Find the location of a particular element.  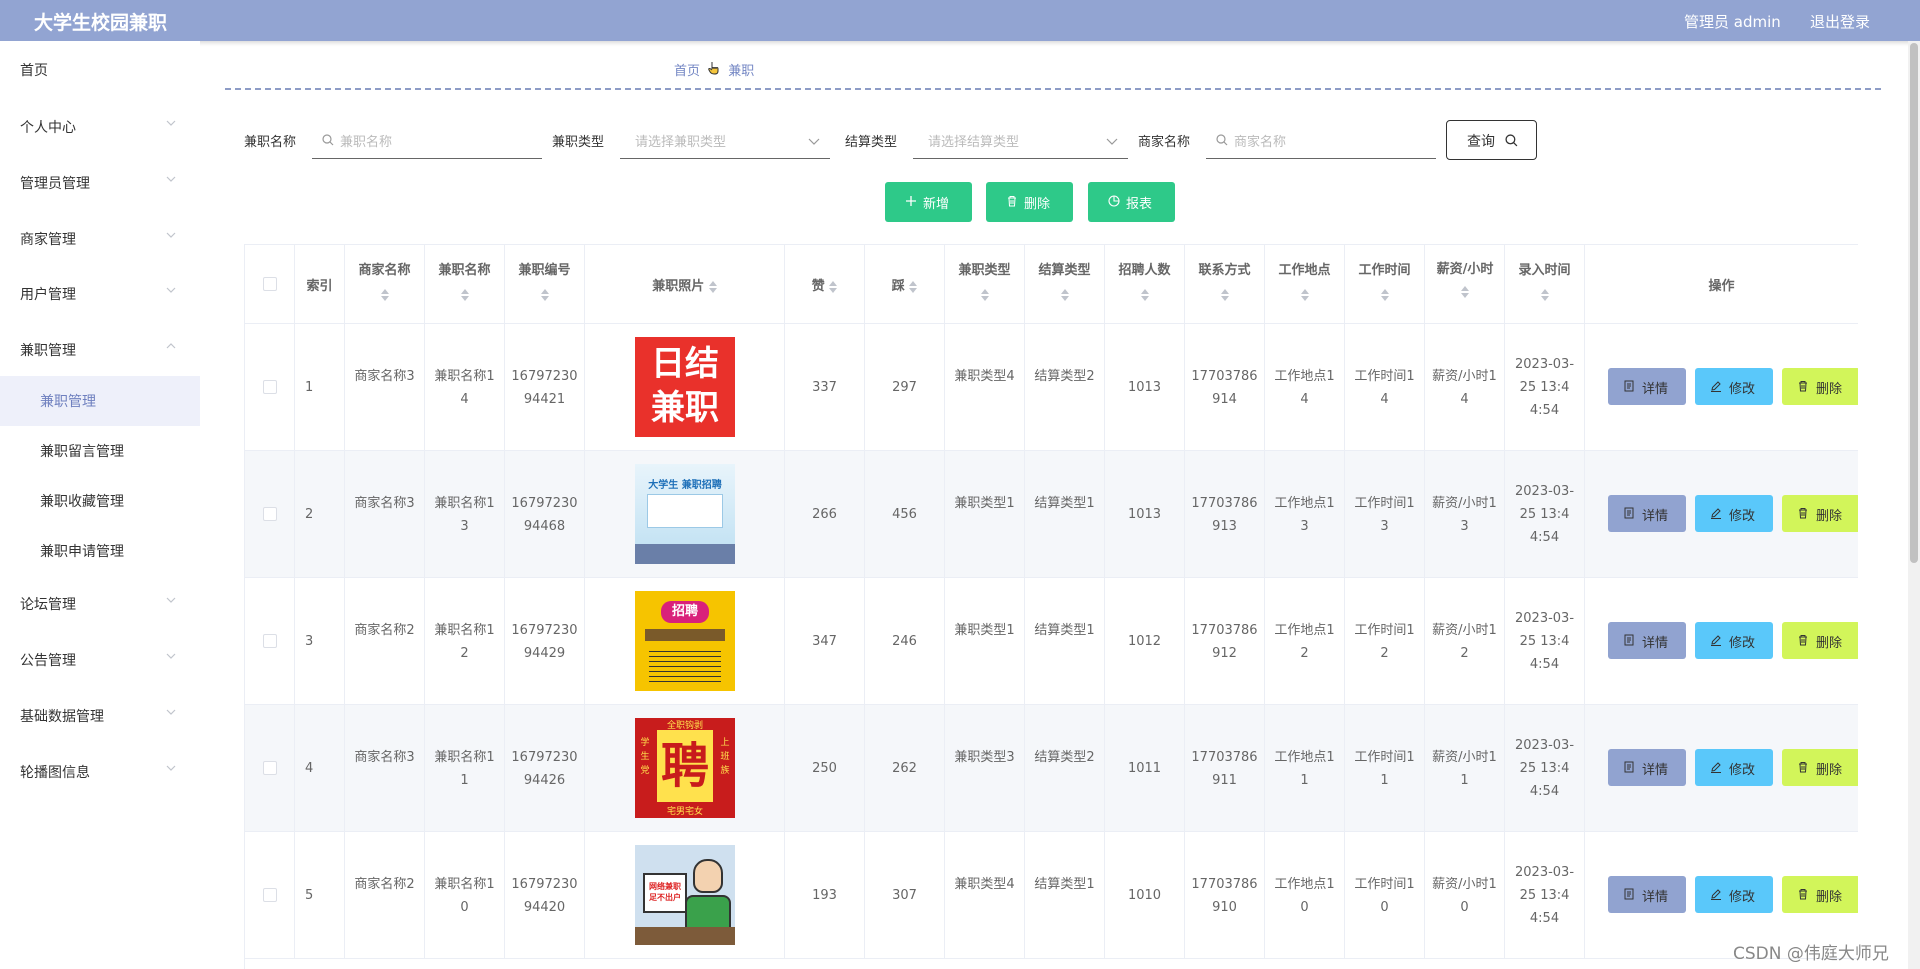

cell-text: 工作时间10 is located at coordinates (1384, 896).